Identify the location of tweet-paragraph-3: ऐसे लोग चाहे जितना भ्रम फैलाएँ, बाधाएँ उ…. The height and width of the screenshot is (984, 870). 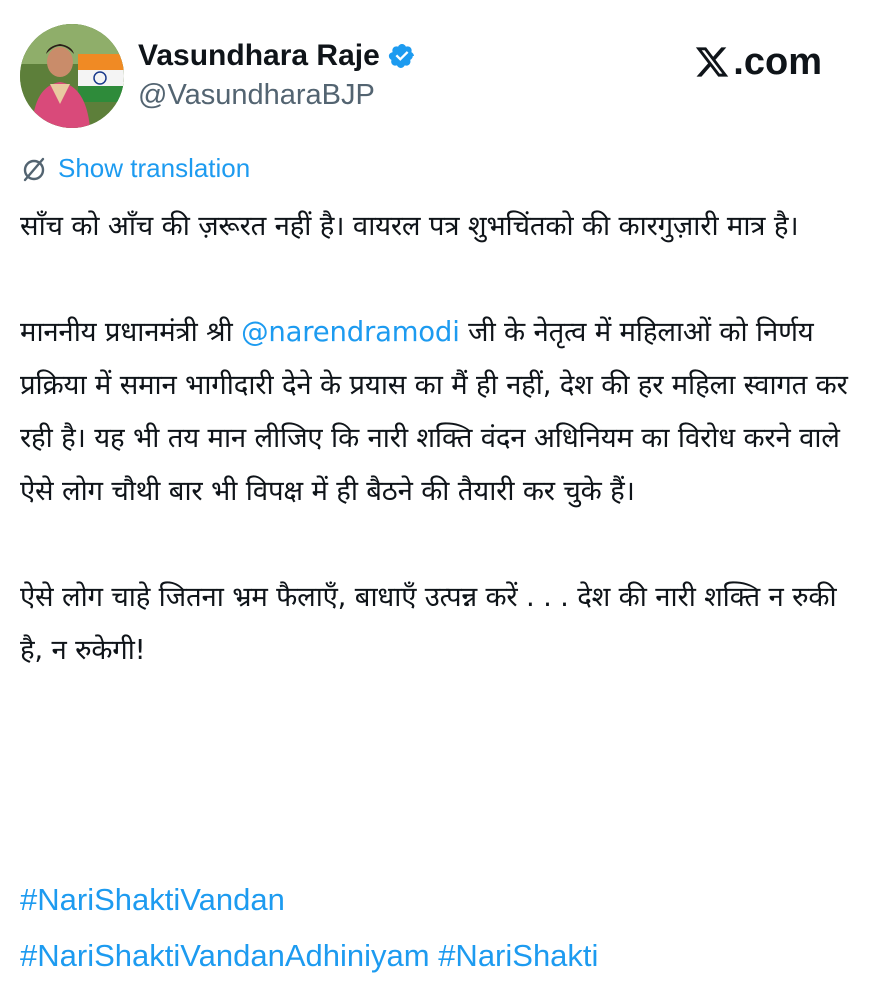
(428, 623).